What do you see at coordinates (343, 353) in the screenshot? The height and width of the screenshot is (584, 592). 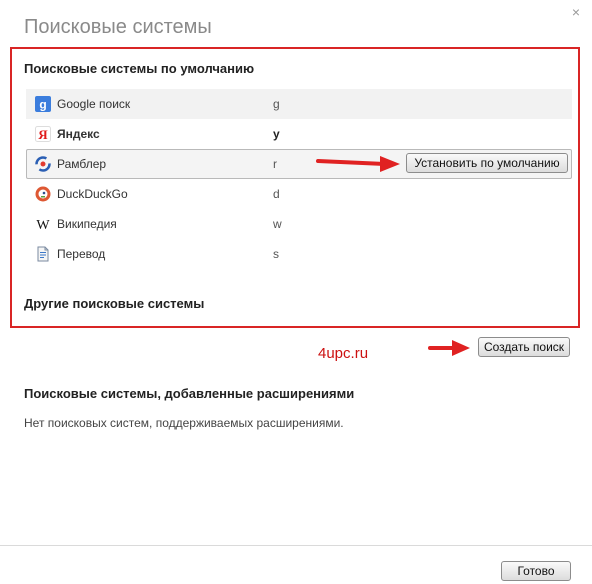 I see `watermark: 4upc.ru` at bounding box center [343, 353].